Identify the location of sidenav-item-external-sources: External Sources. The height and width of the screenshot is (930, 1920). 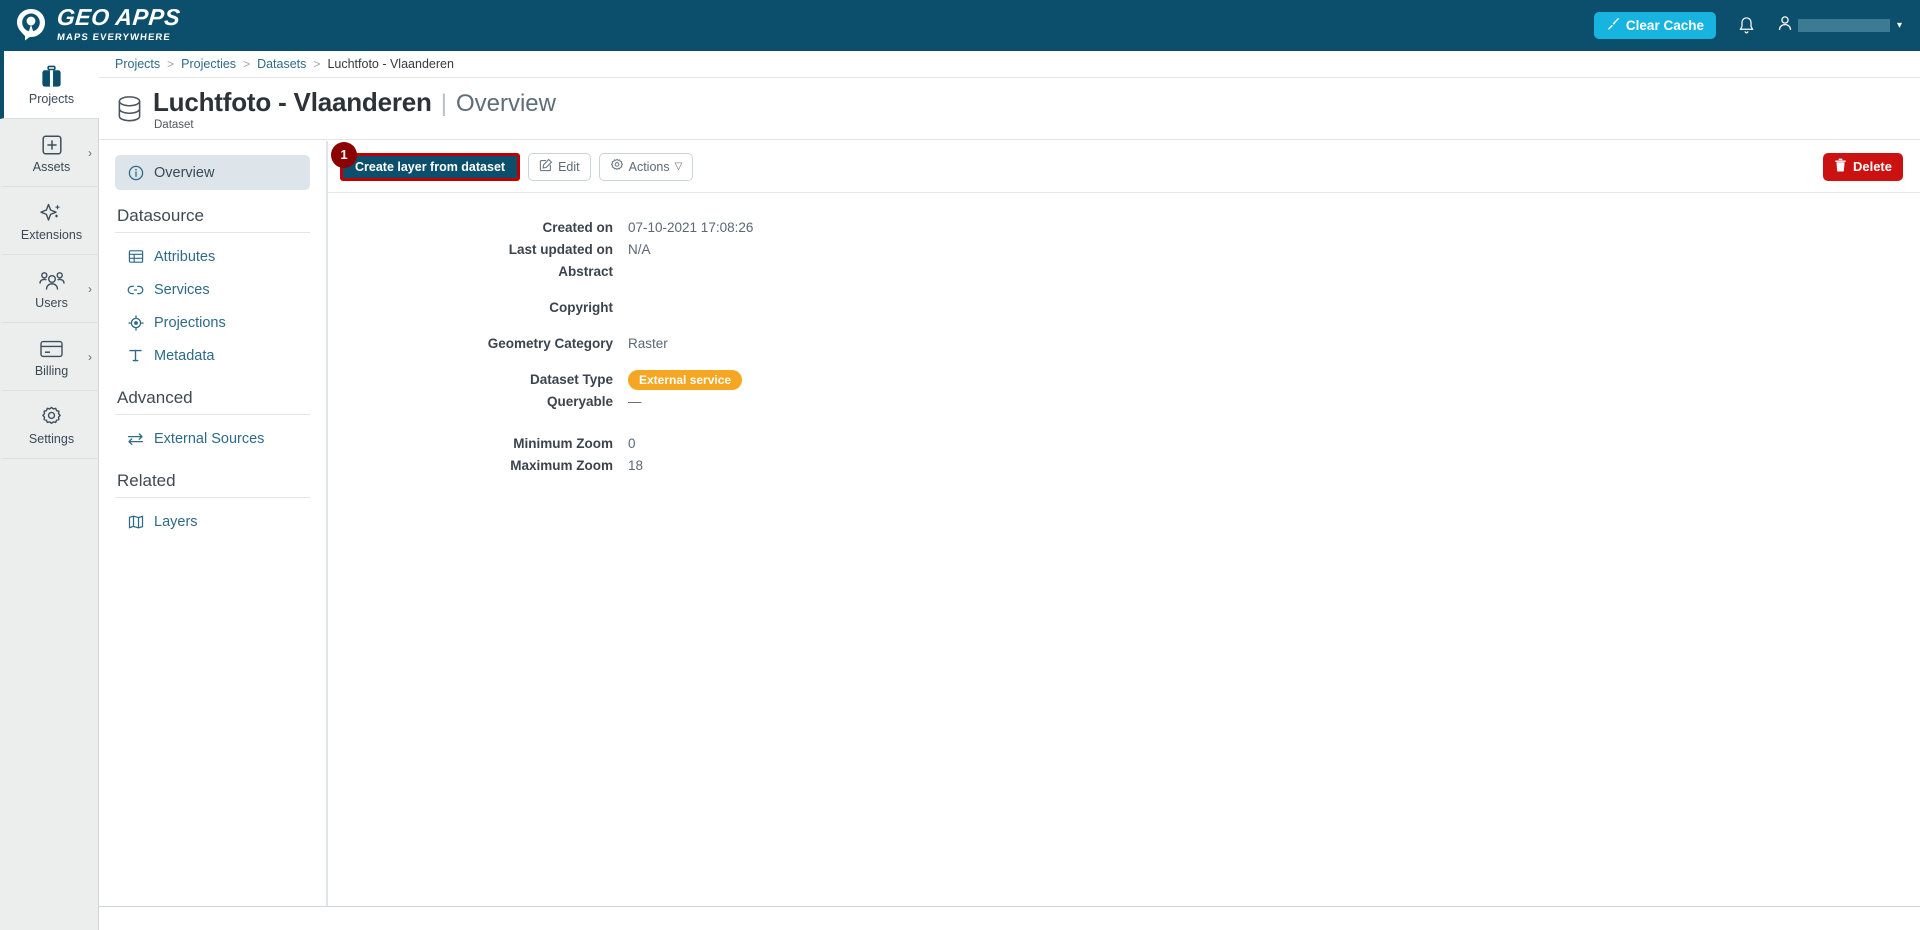
(212, 438).